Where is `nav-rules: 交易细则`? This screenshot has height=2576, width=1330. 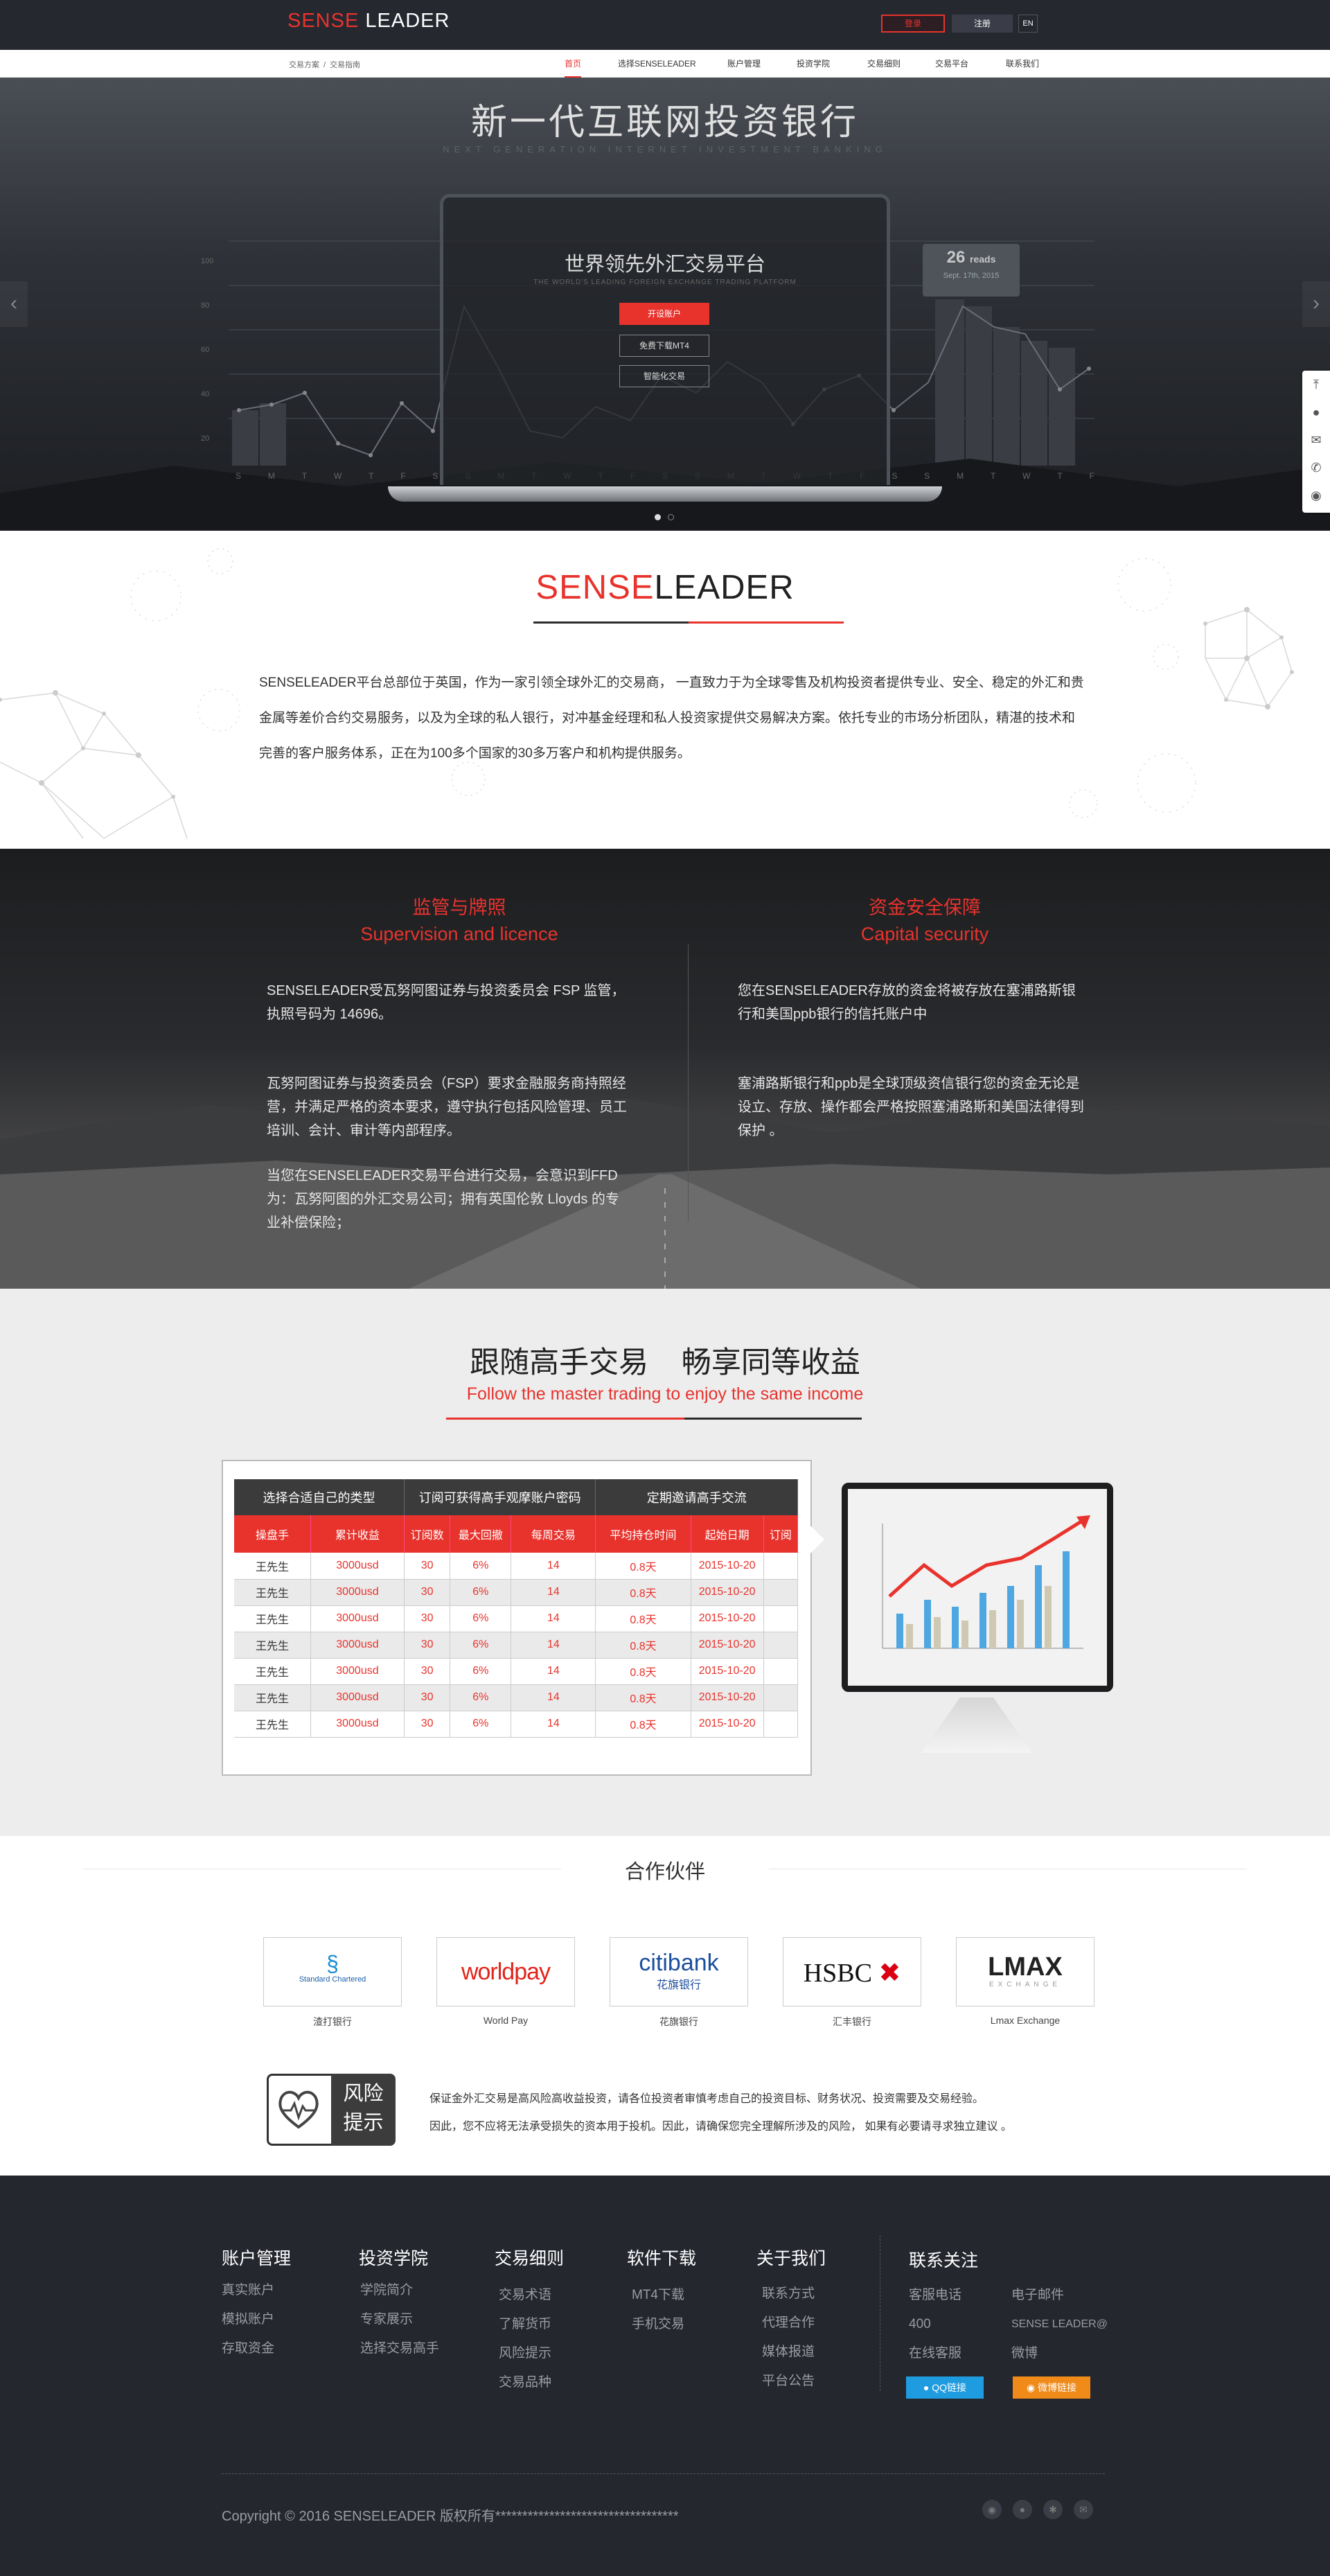
nav-rules: 交易细则 is located at coordinates (884, 64).